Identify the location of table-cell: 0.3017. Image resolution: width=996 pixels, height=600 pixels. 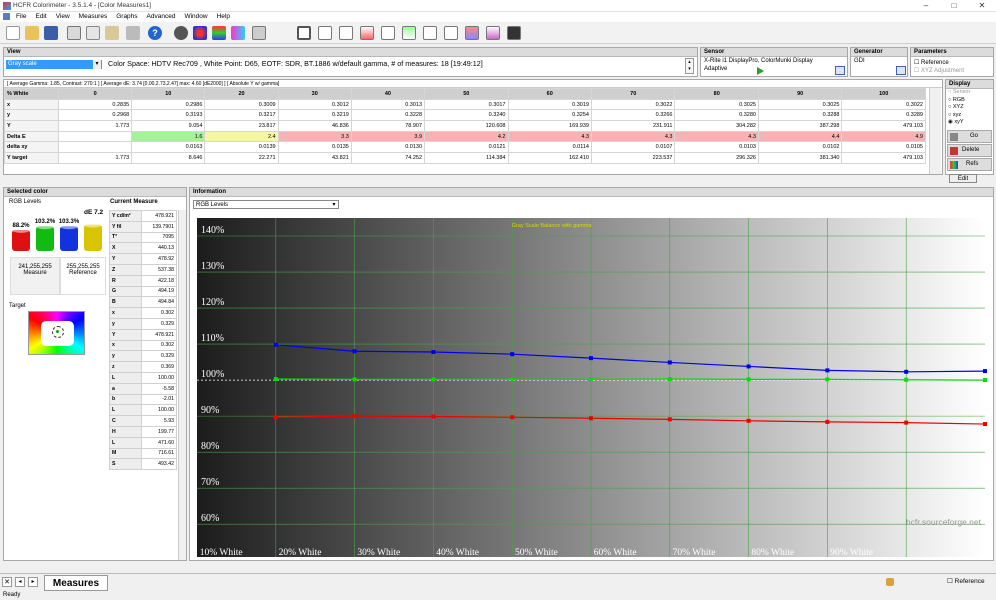
(466, 104).